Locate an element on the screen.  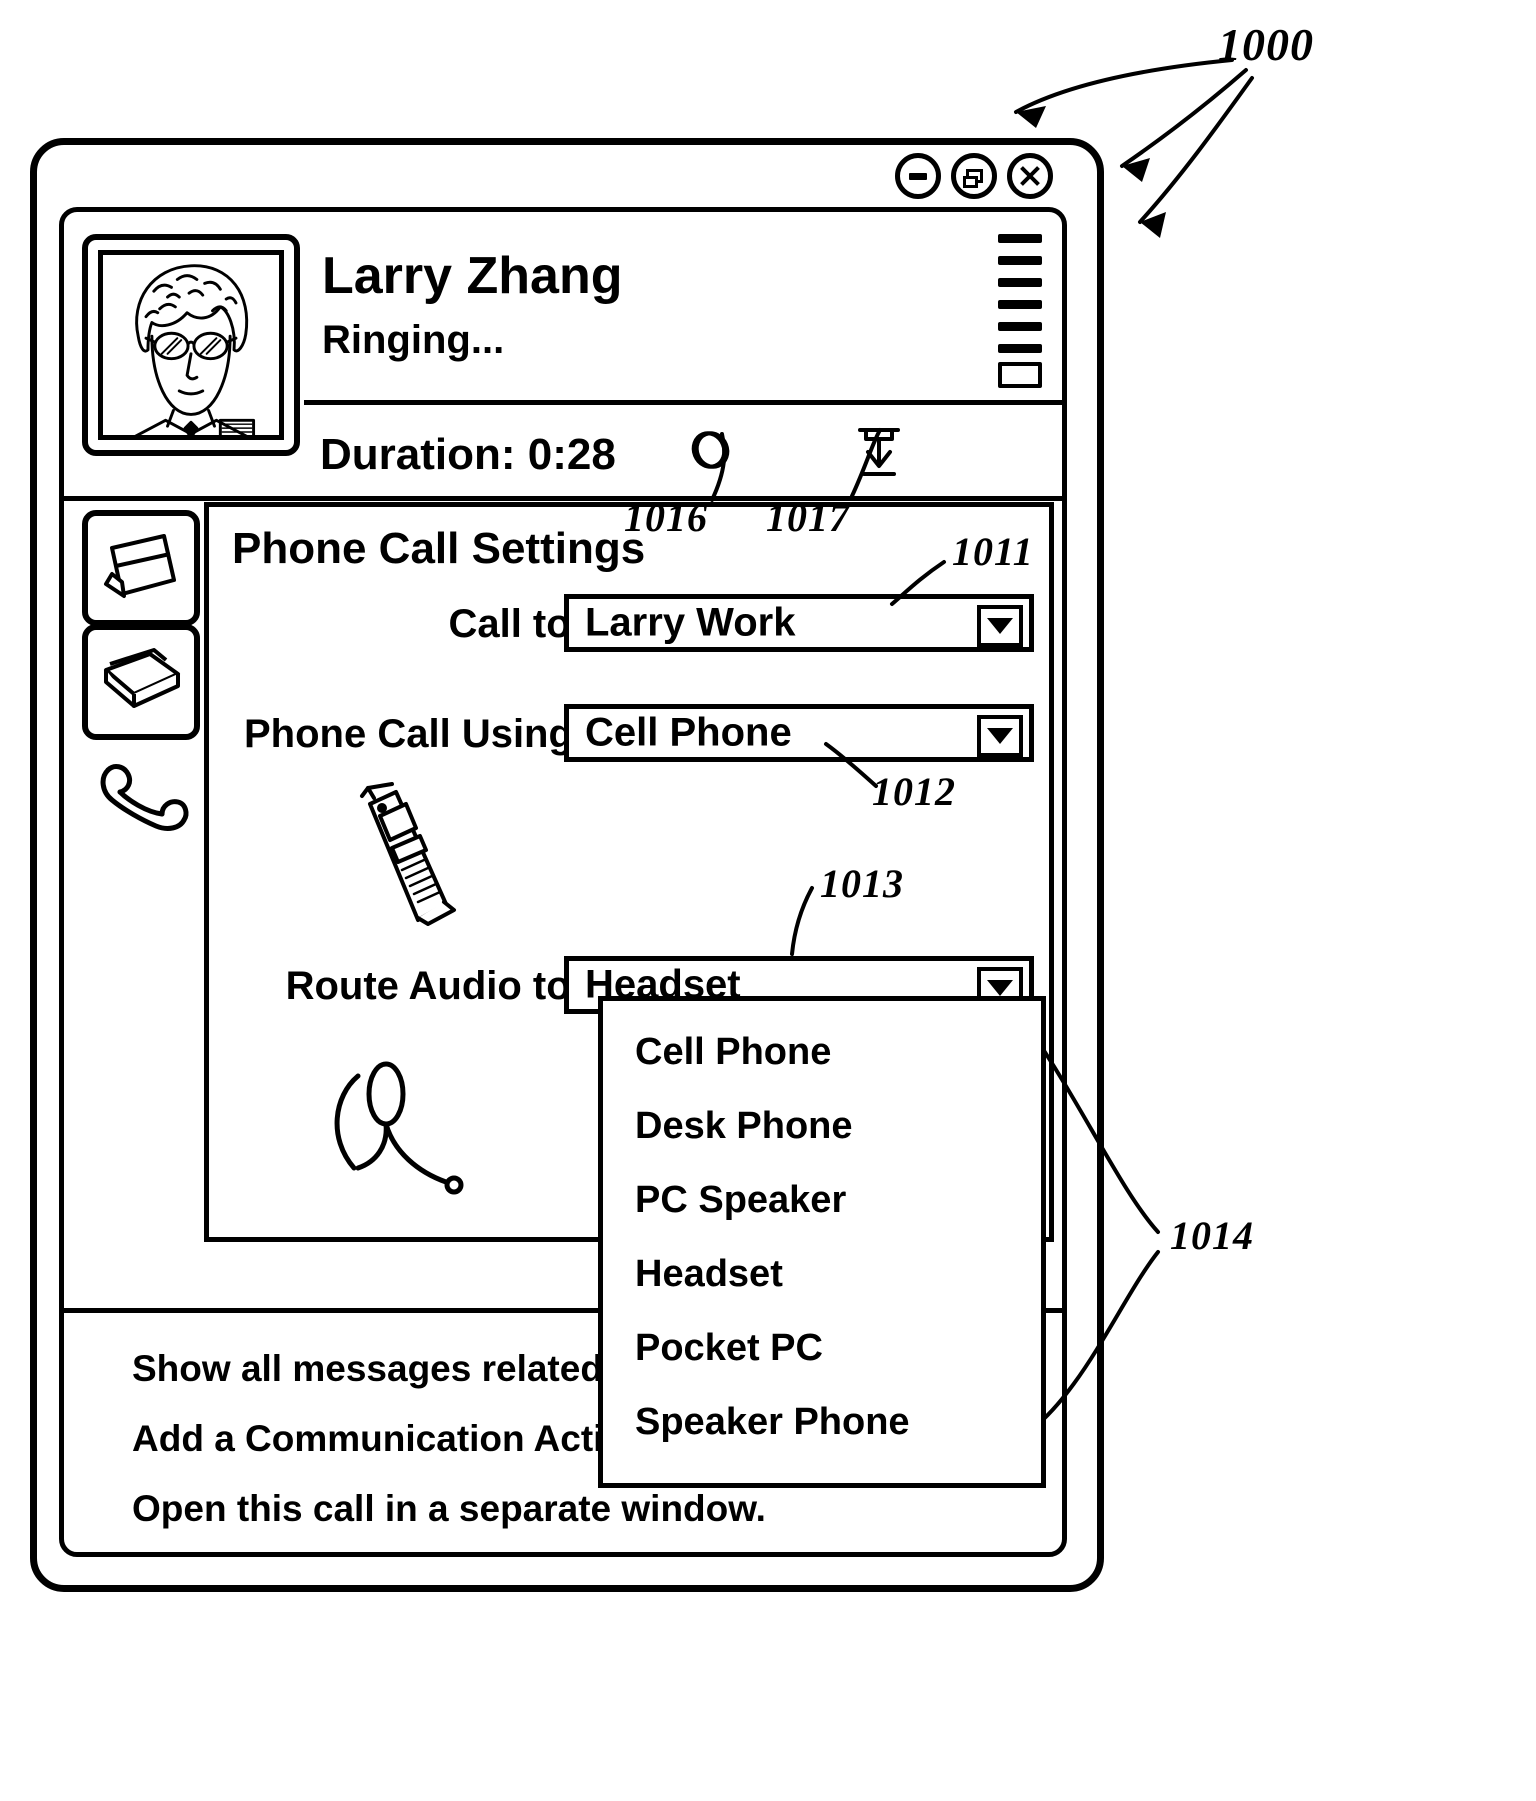
page-title: Phone Call Settings is located at coordinates (439, 548).